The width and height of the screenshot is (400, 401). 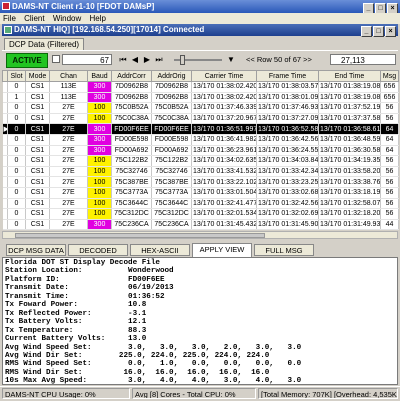 I want to click on cell-addr-orig: 75C236CA, so click(x=171, y=225).